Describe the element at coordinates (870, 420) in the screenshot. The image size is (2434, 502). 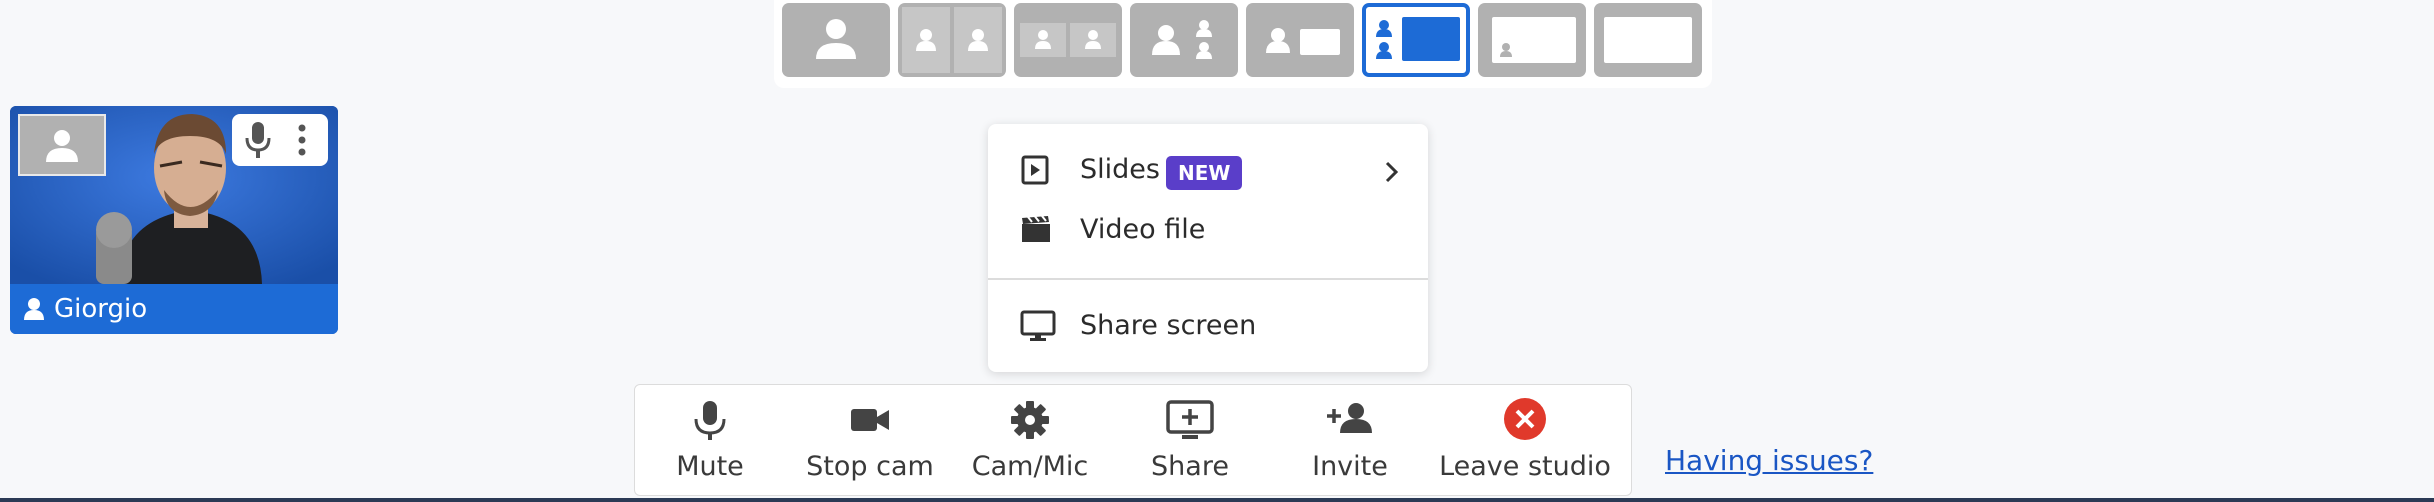
I see `video-camera-icon` at that location.